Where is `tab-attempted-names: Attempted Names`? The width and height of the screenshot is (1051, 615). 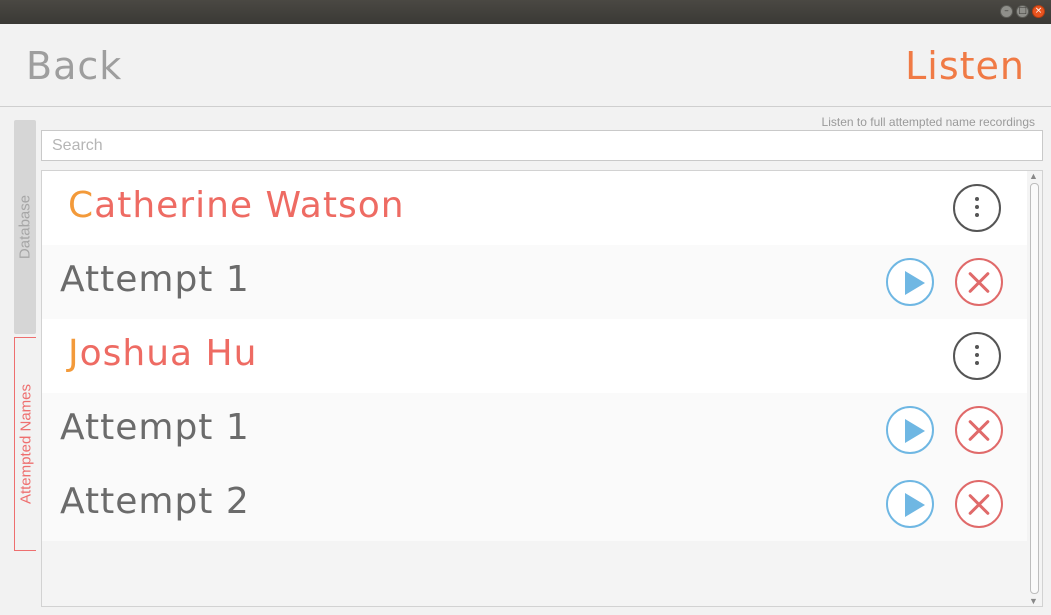 tab-attempted-names: Attempted Names is located at coordinates (25, 444).